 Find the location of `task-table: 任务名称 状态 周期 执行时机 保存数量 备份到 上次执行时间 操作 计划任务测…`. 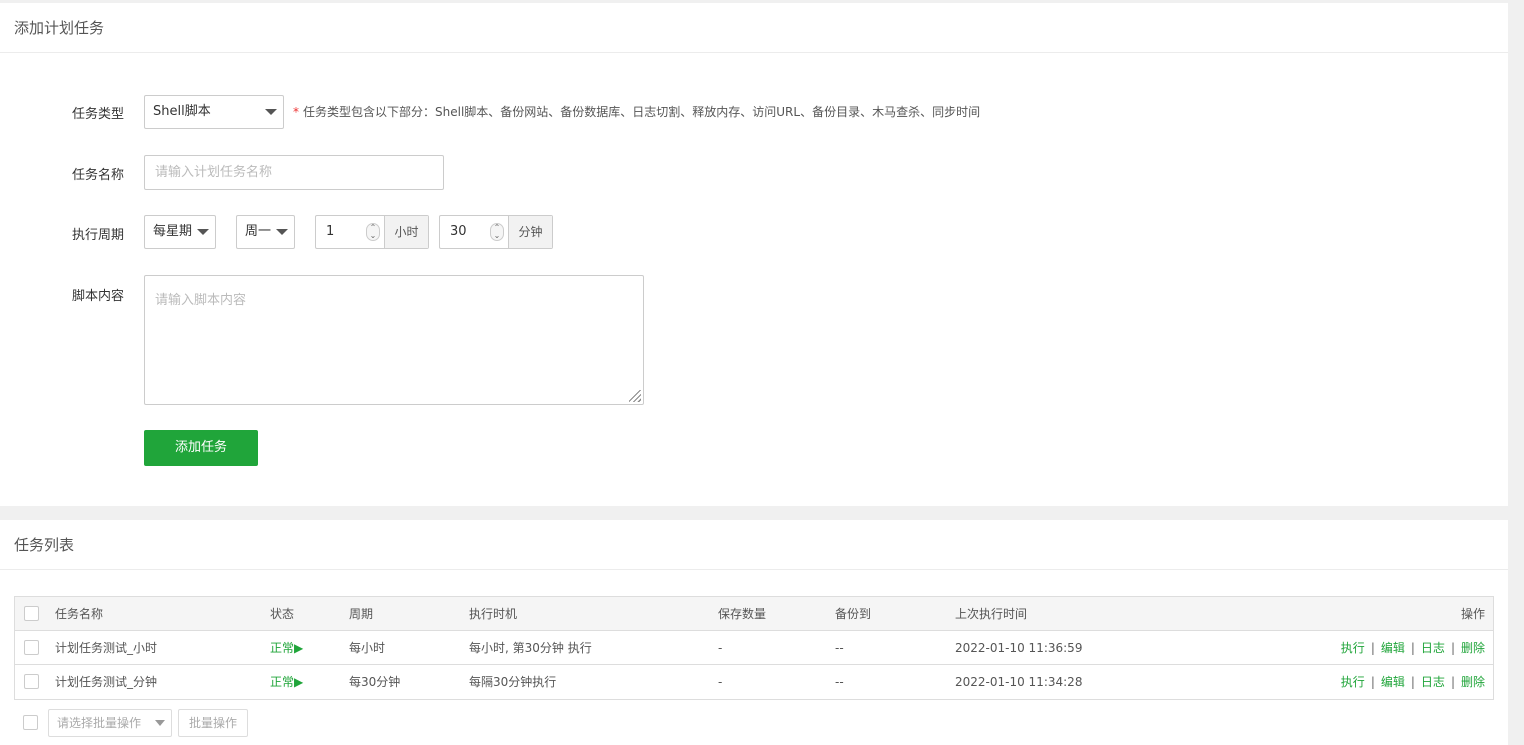

task-table: 任务名称 状态 周期 执行时机 保存数量 备份到 上次执行时间 操作 计划任务测… is located at coordinates (754, 648).